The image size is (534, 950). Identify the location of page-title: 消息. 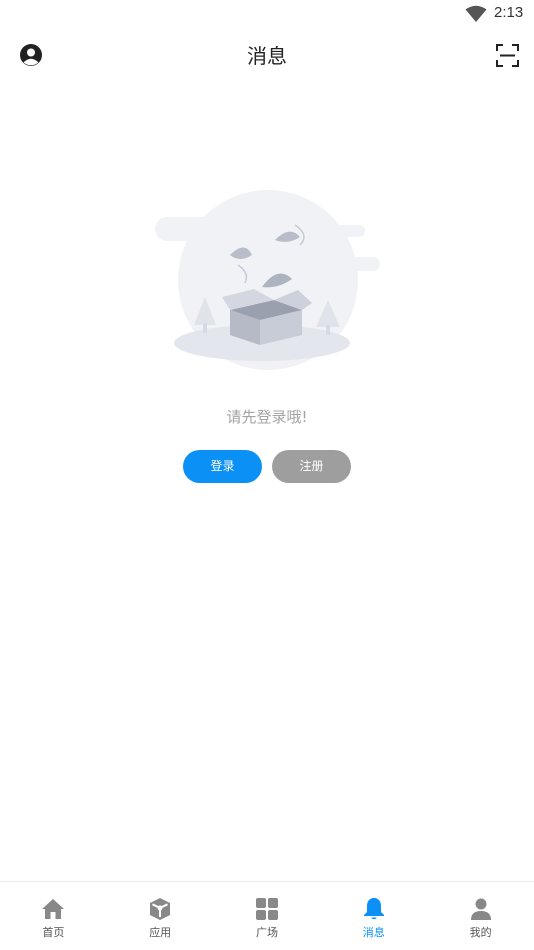
(267, 56).